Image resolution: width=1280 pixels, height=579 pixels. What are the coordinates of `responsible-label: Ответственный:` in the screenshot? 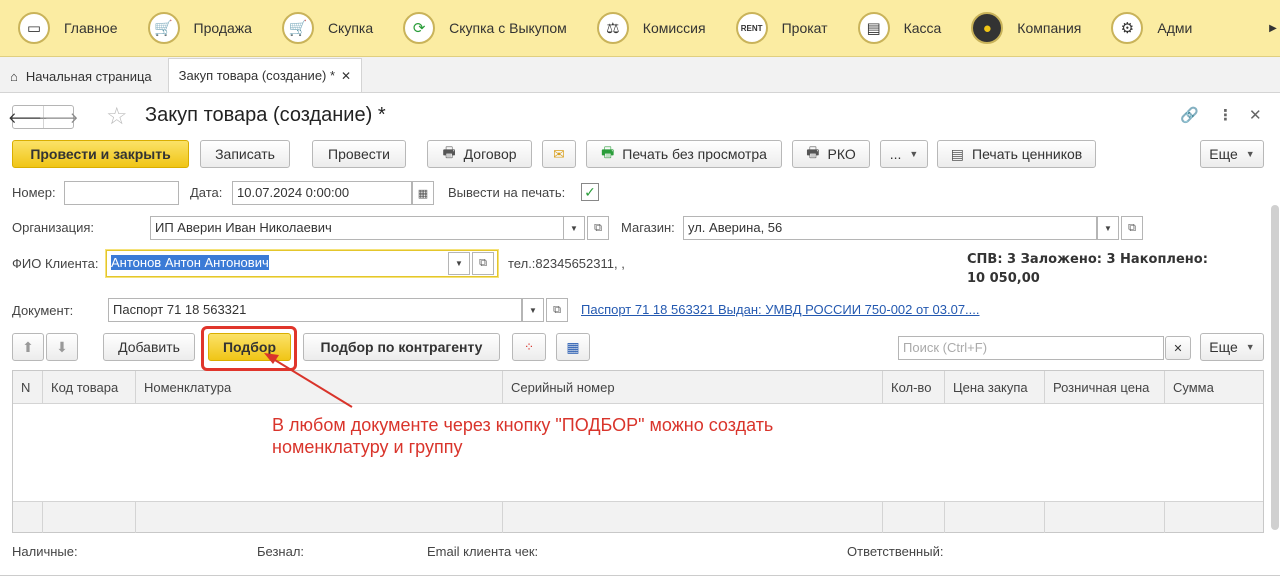 It's located at (895, 551).